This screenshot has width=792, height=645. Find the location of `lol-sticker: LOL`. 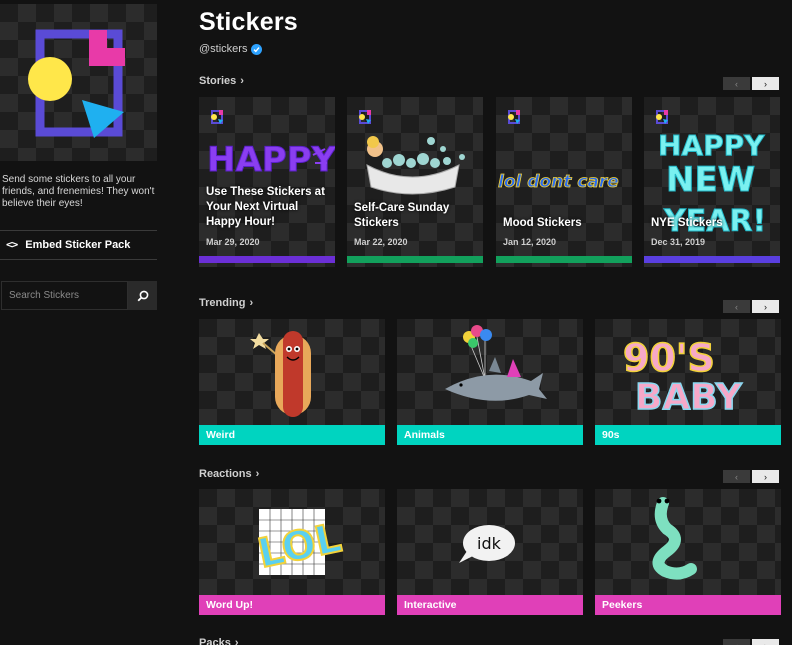

lol-sticker: LOL is located at coordinates (299, 543).